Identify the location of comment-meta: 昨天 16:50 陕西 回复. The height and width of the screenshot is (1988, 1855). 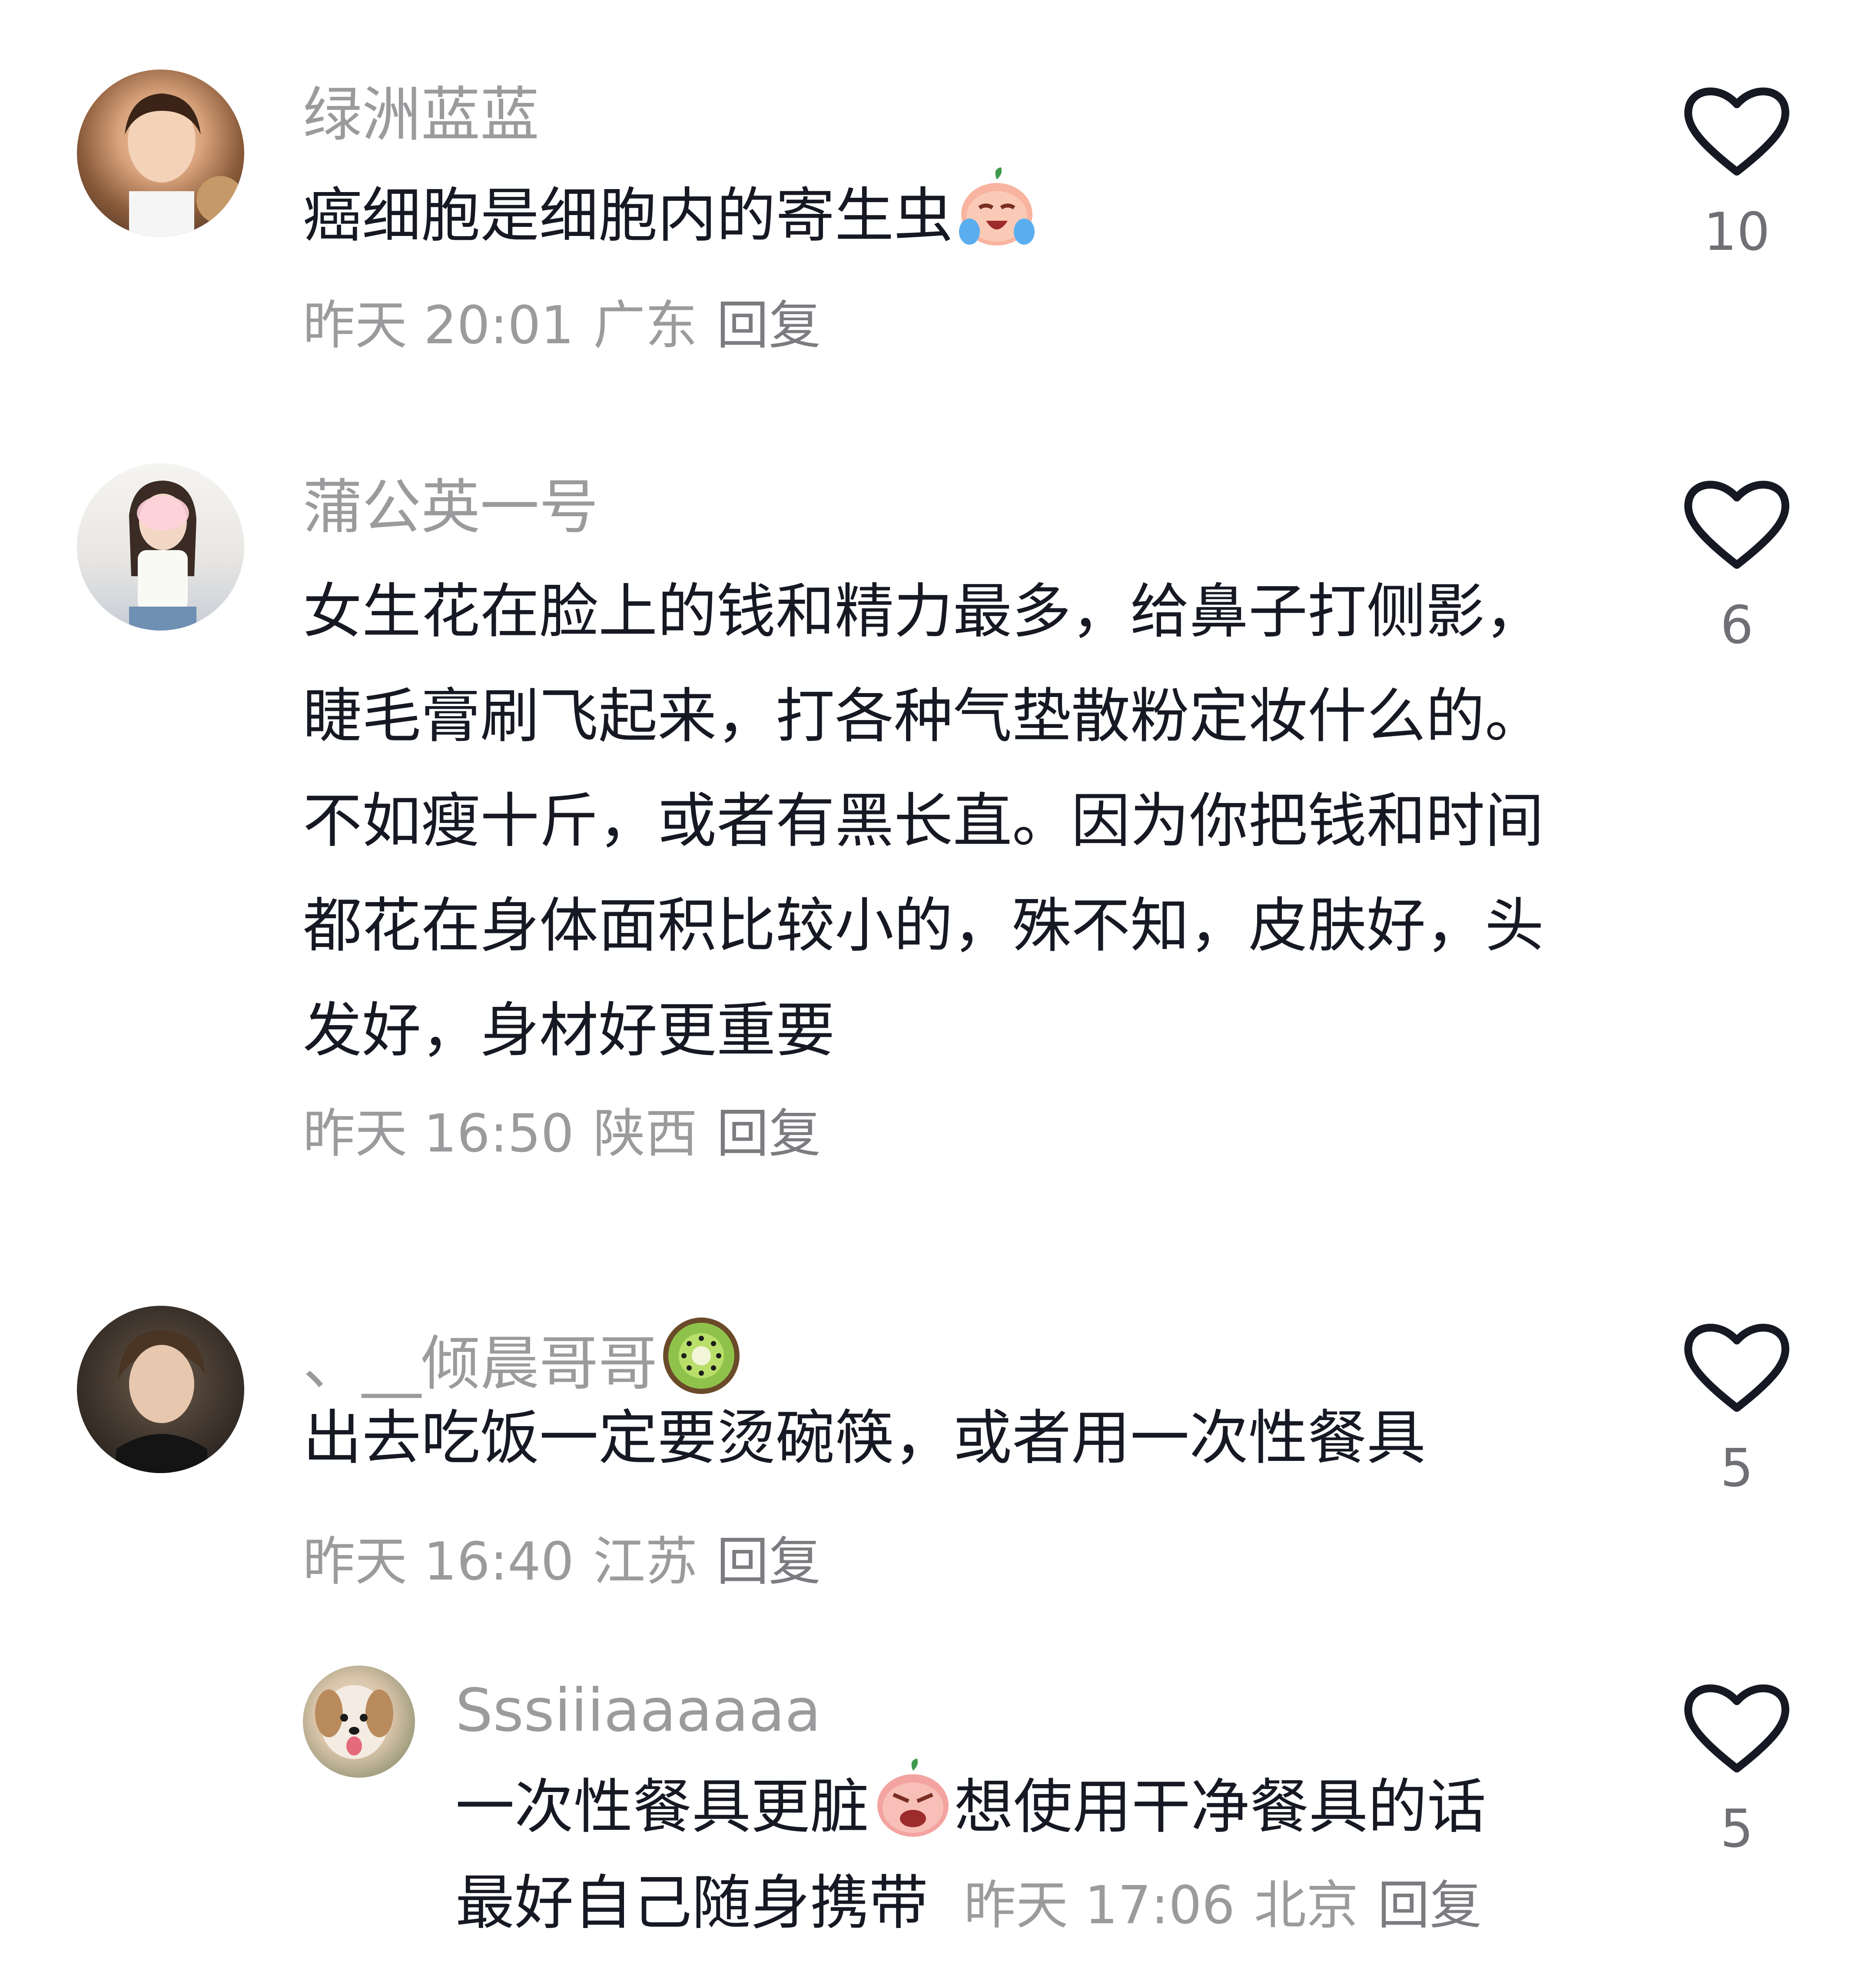
(562, 1134).